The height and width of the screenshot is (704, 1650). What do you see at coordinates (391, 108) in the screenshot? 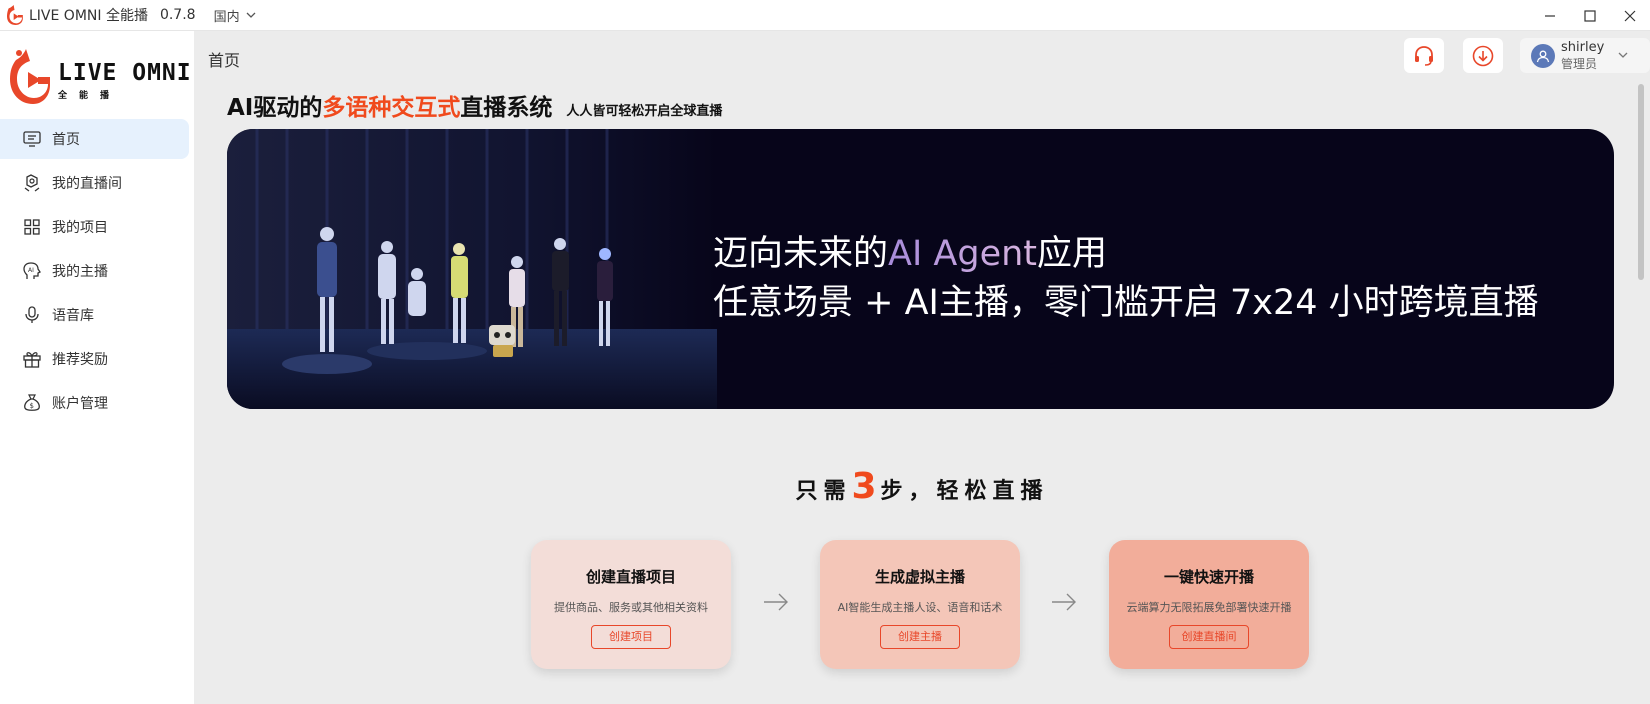
I see `headline-accent: 多语种交互式` at bounding box center [391, 108].